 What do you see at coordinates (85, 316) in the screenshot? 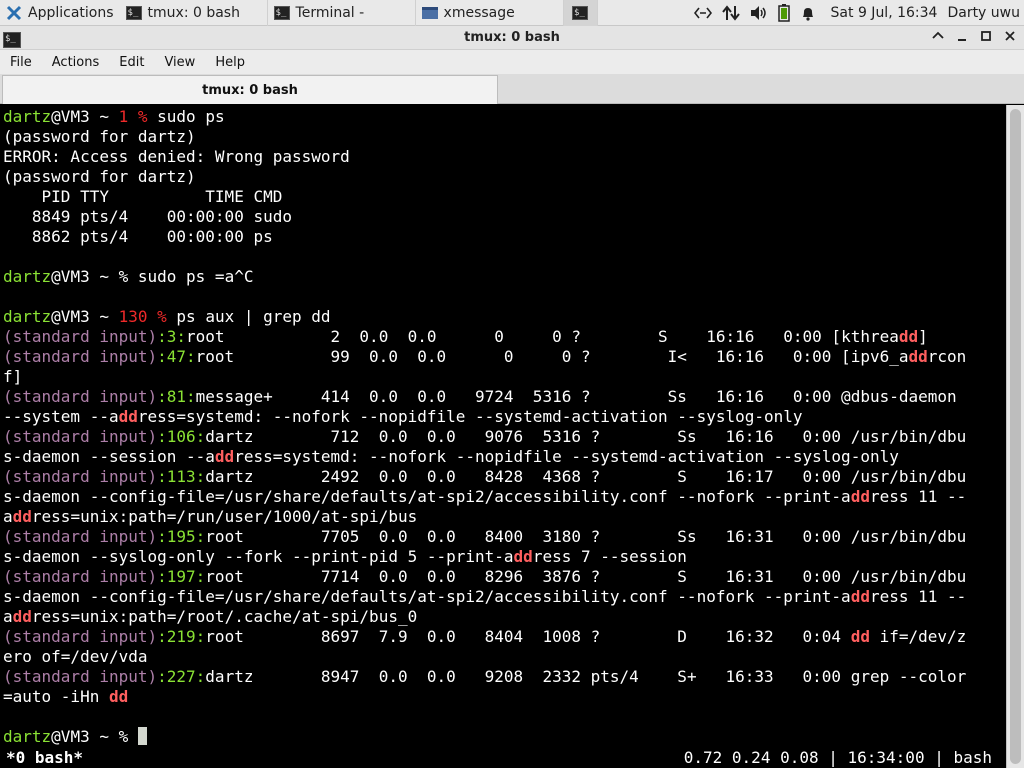
I see `terminal-text: @VM3 ~` at bounding box center [85, 316].